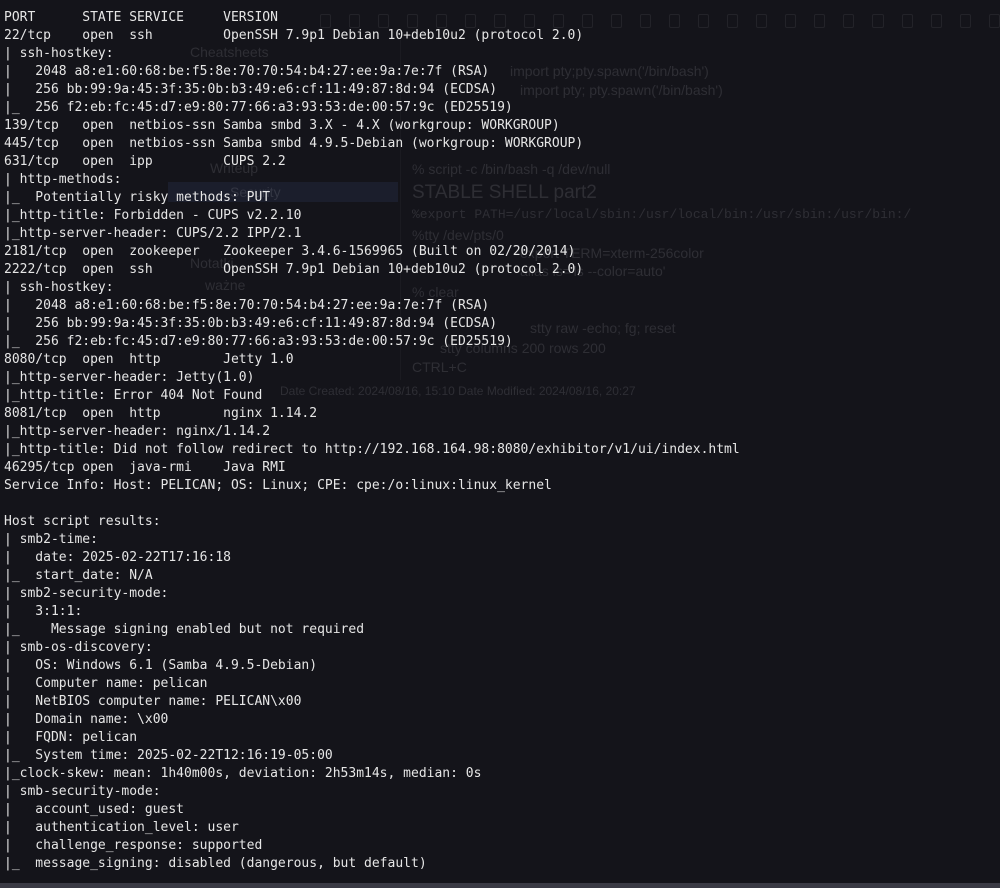 Image resolution: width=1000 pixels, height=888 pixels. Describe the element at coordinates (133, 845) in the screenshot. I see `terminal-line: | challenge_response: supported` at that location.